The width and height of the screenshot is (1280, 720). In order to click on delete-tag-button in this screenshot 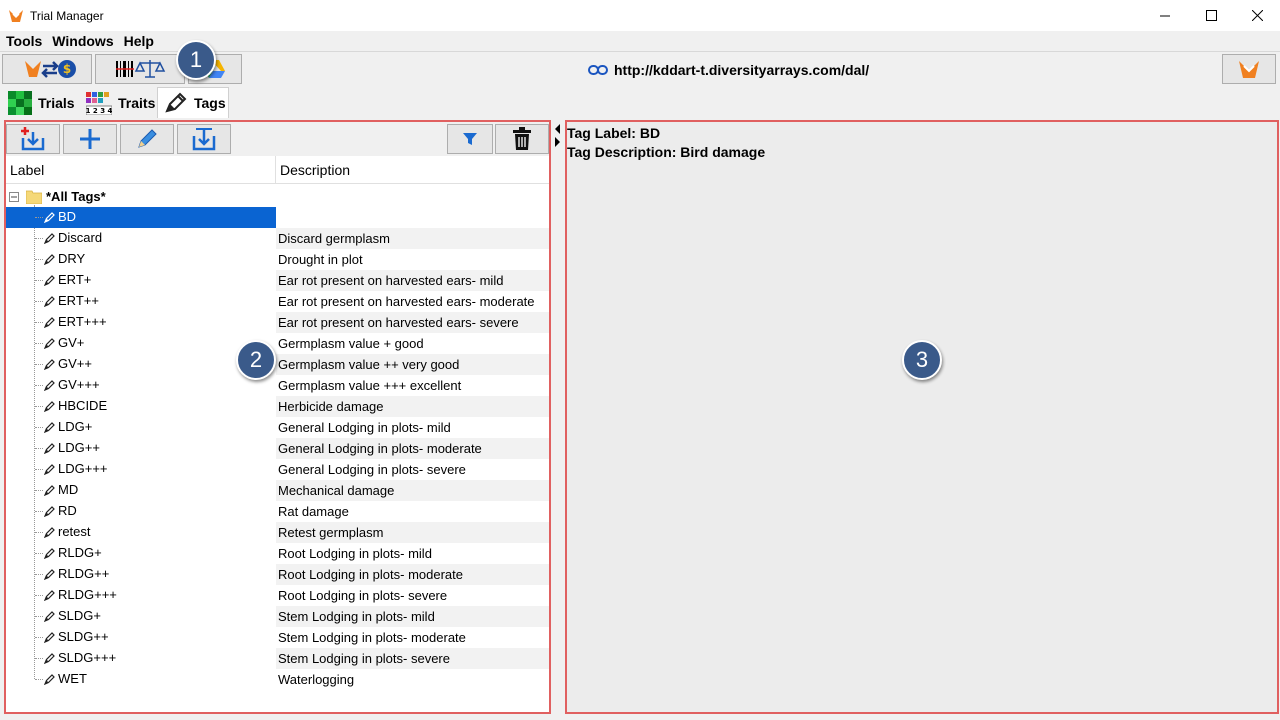, I will do `click(522, 139)`.